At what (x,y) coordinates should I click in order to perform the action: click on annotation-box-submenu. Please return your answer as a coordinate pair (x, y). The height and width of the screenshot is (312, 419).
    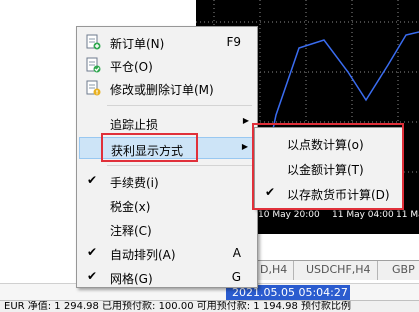
    Looking at the image, I should click on (328, 166).